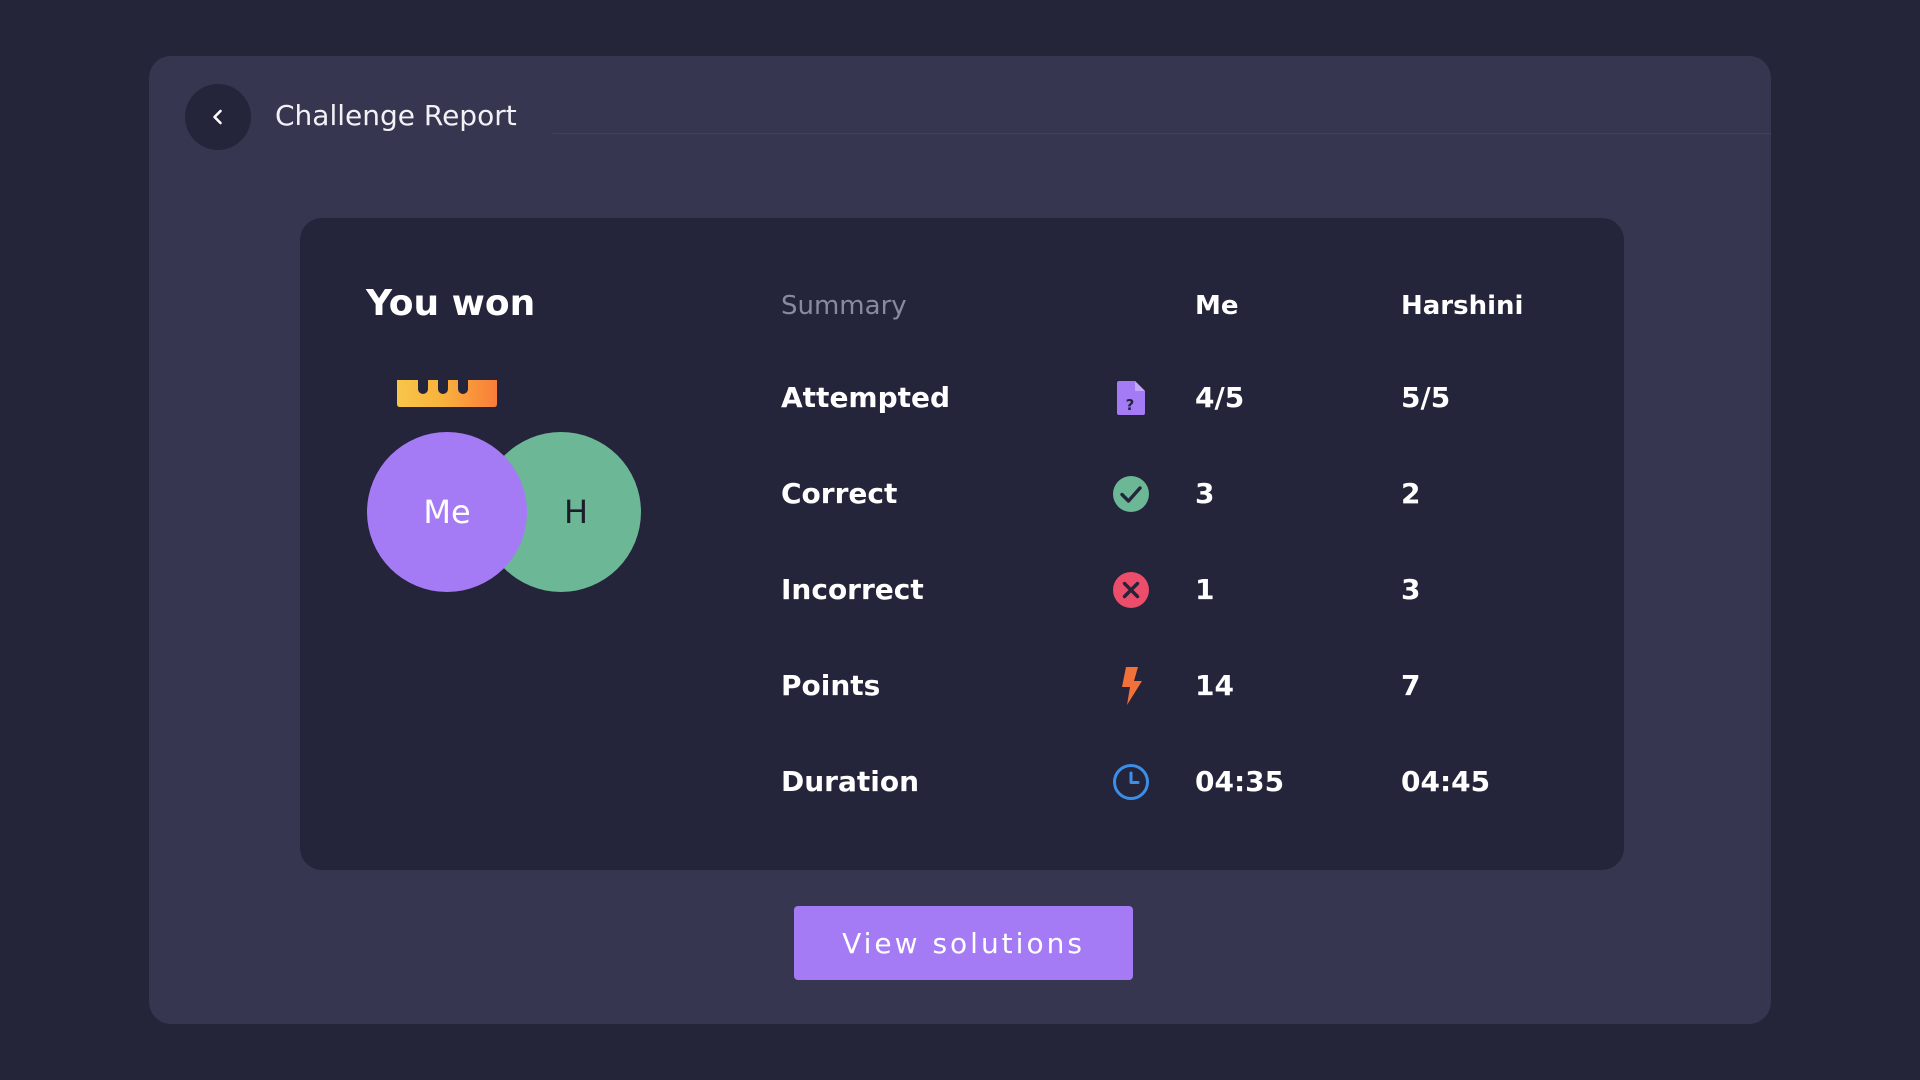 This screenshot has width=1920, height=1080. What do you see at coordinates (1220, 397) in the screenshot?
I see `me-value: 4/5` at bounding box center [1220, 397].